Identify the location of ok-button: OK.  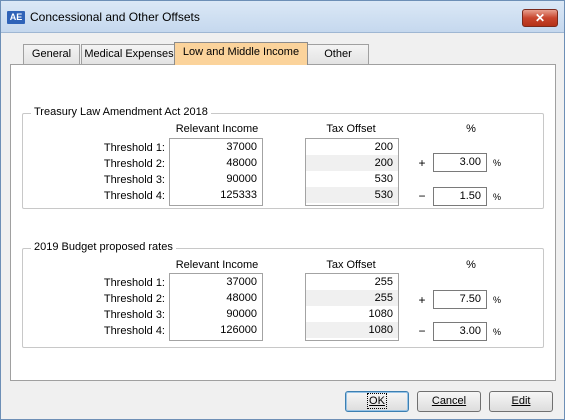
(377, 401).